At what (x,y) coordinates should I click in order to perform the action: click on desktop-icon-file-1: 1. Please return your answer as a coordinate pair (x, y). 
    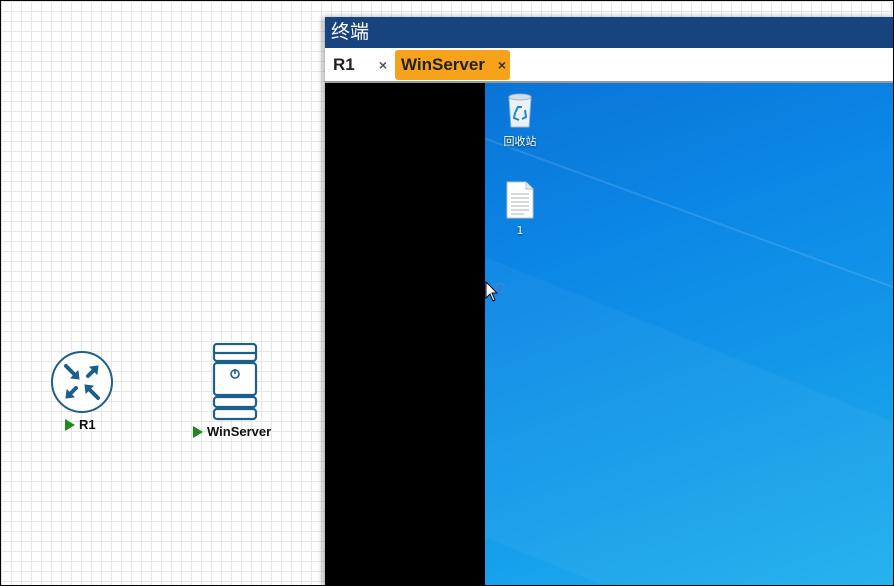
    Looking at the image, I should click on (520, 208).